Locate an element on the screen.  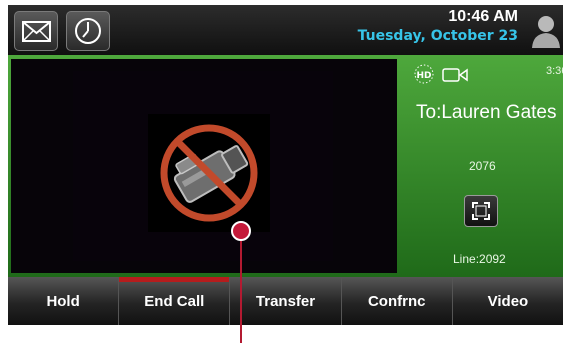
video-camera-icon is located at coordinates (455, 75).